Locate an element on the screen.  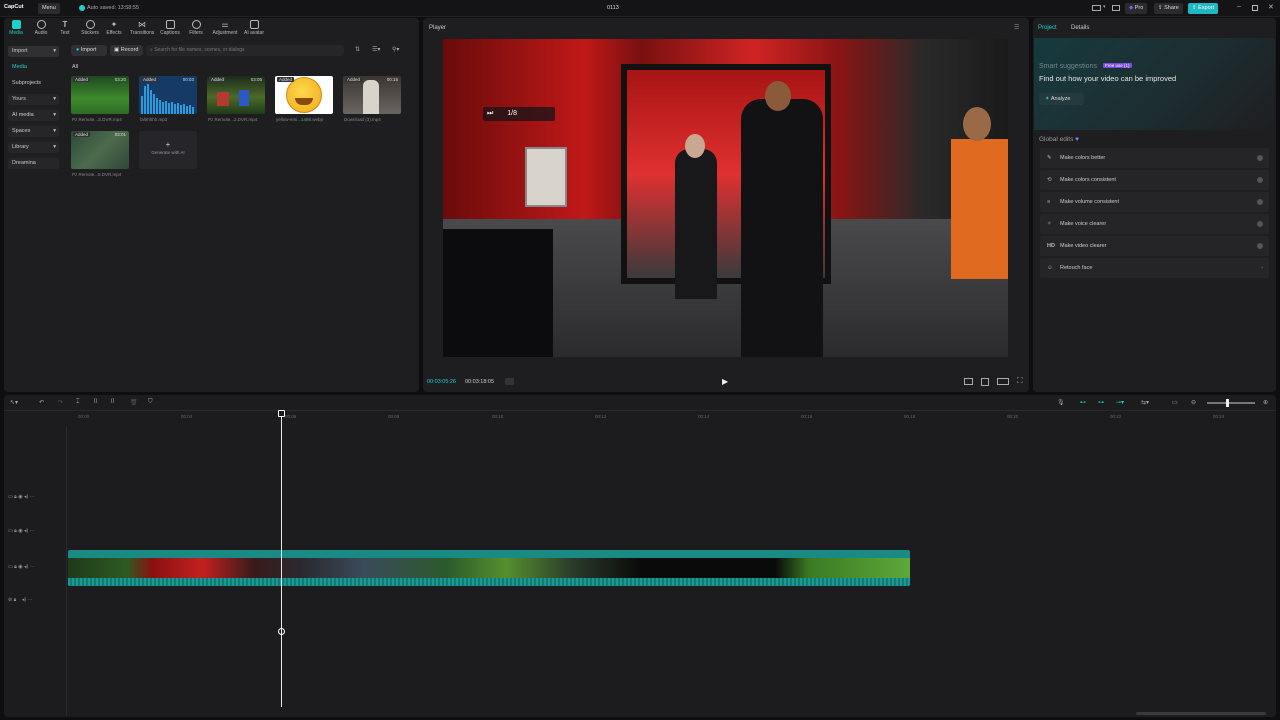
filter-all-label: All is located at coordinates (75, 67).